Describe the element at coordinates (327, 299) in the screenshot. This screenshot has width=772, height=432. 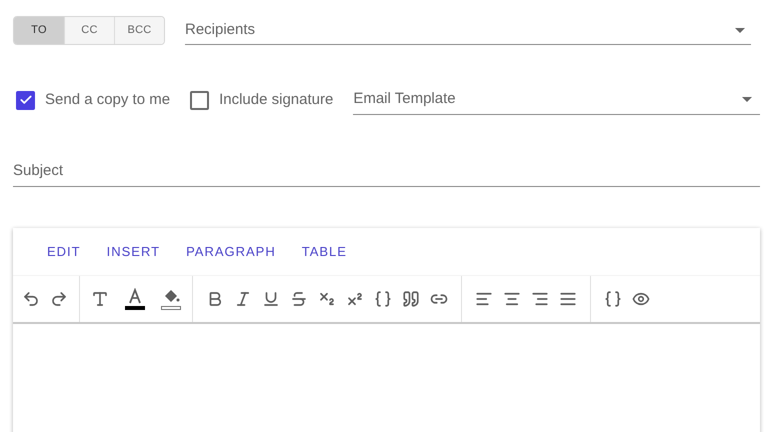
I see `subscript-icon` at that location.